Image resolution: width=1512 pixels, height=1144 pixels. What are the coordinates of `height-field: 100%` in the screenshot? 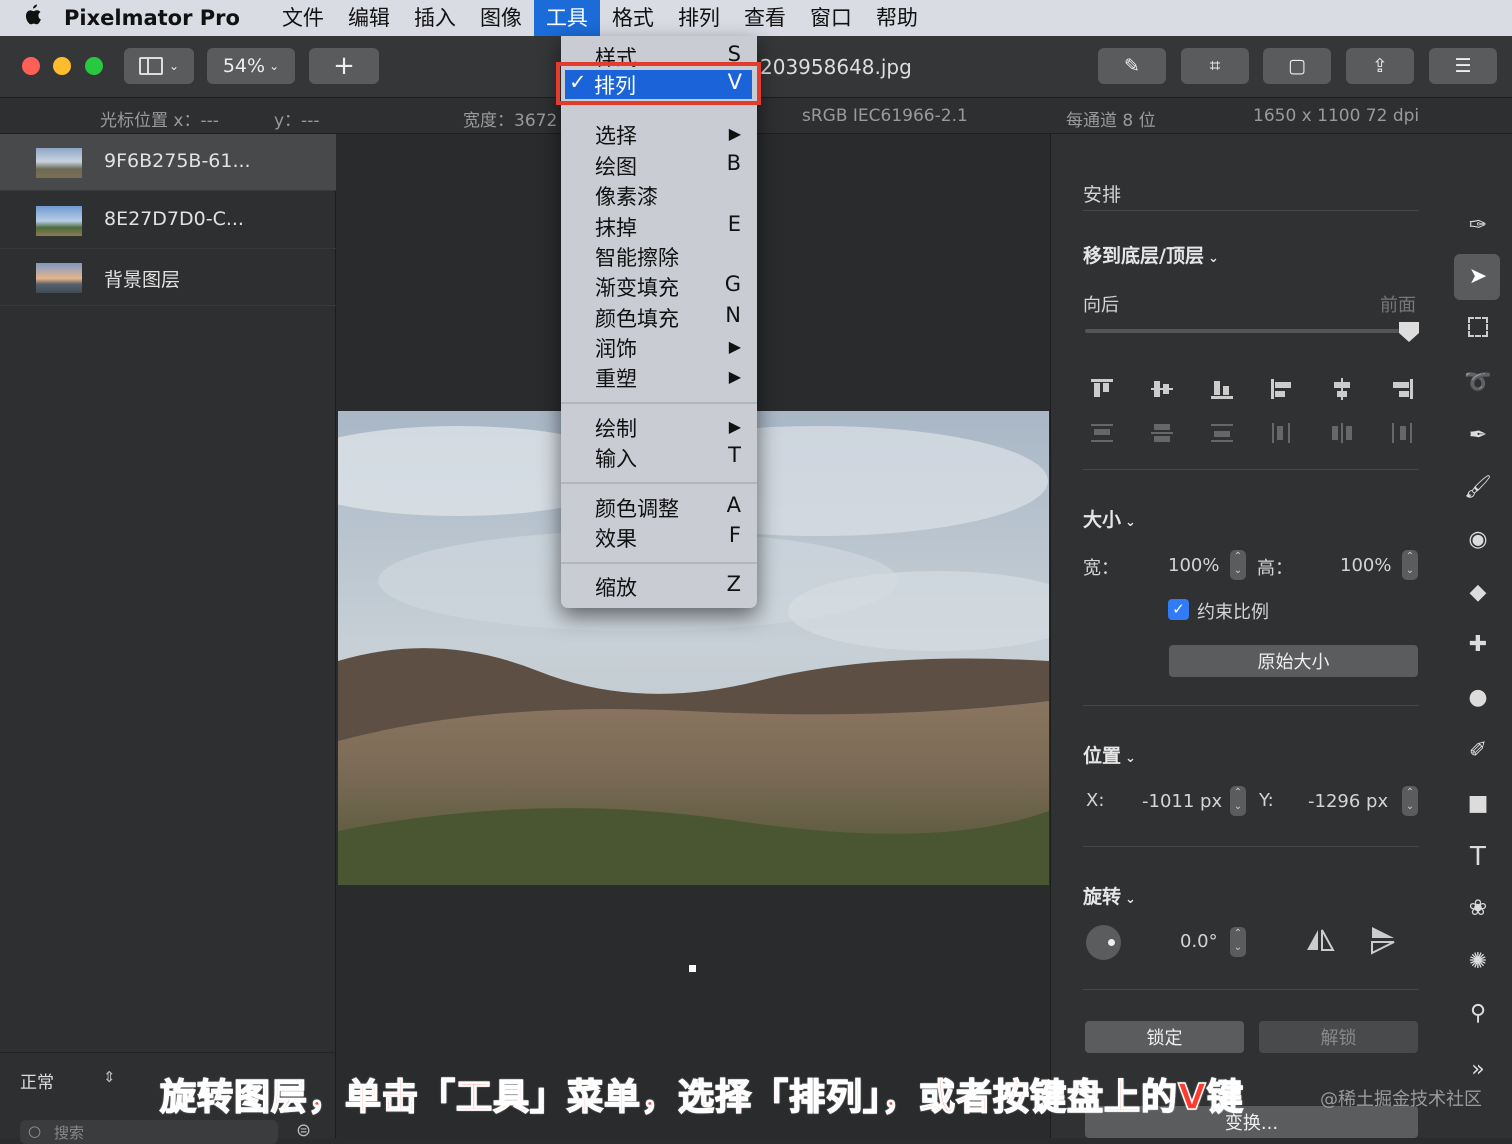 It's located at (1365, 565).